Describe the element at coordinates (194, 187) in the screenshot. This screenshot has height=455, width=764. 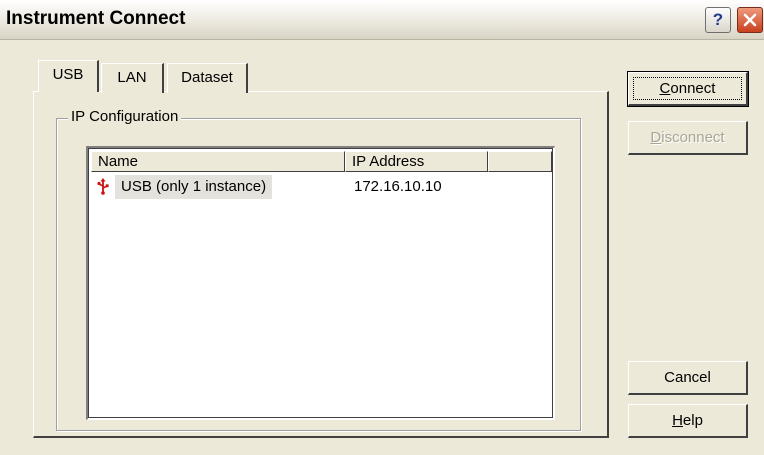
I see `row-name: USB (only 1 instance)` at that location.